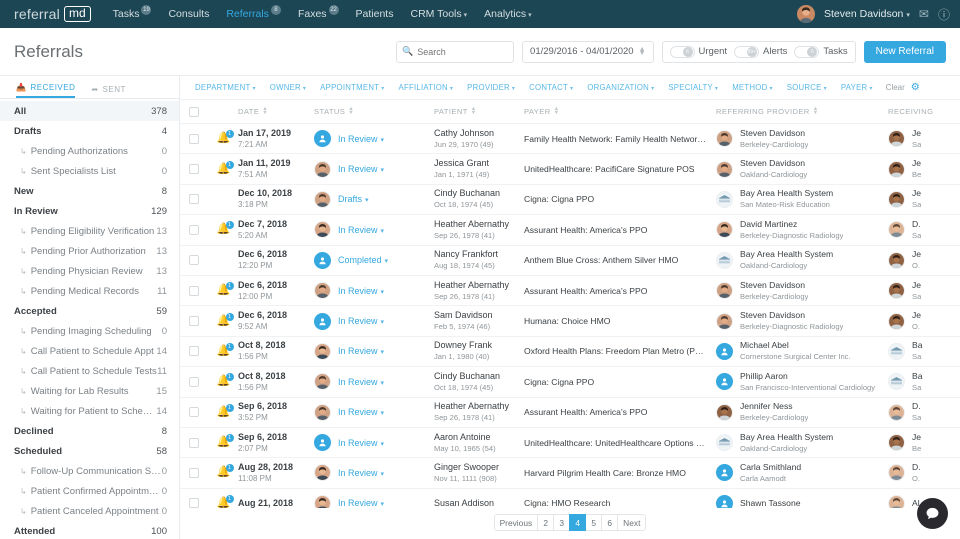 Image resolution: width=960 pixels, height=539 pixels. Describe the element at coordinates (89, 191) in the screenshot. I see `sidebar-item-new: New 8` at that location.